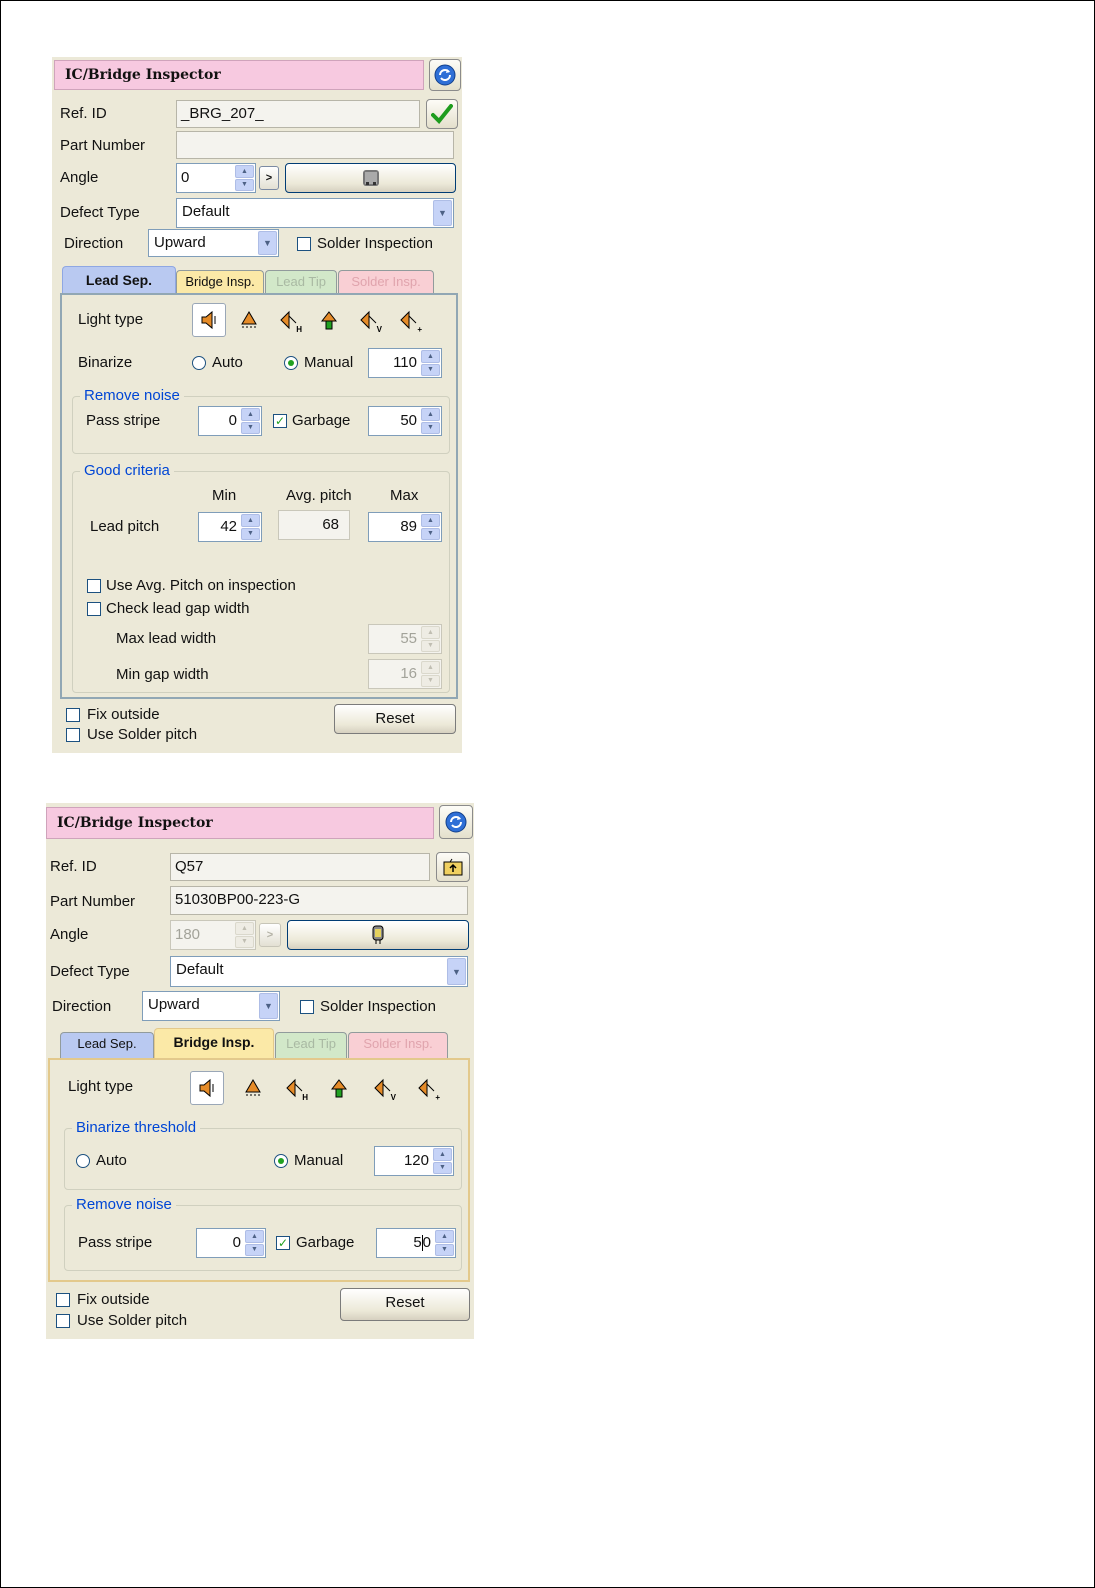  What do you see at coordinates (408, 420) in the screenshot?
I see `garbage-value: 50` at bounding box center [408, 420].